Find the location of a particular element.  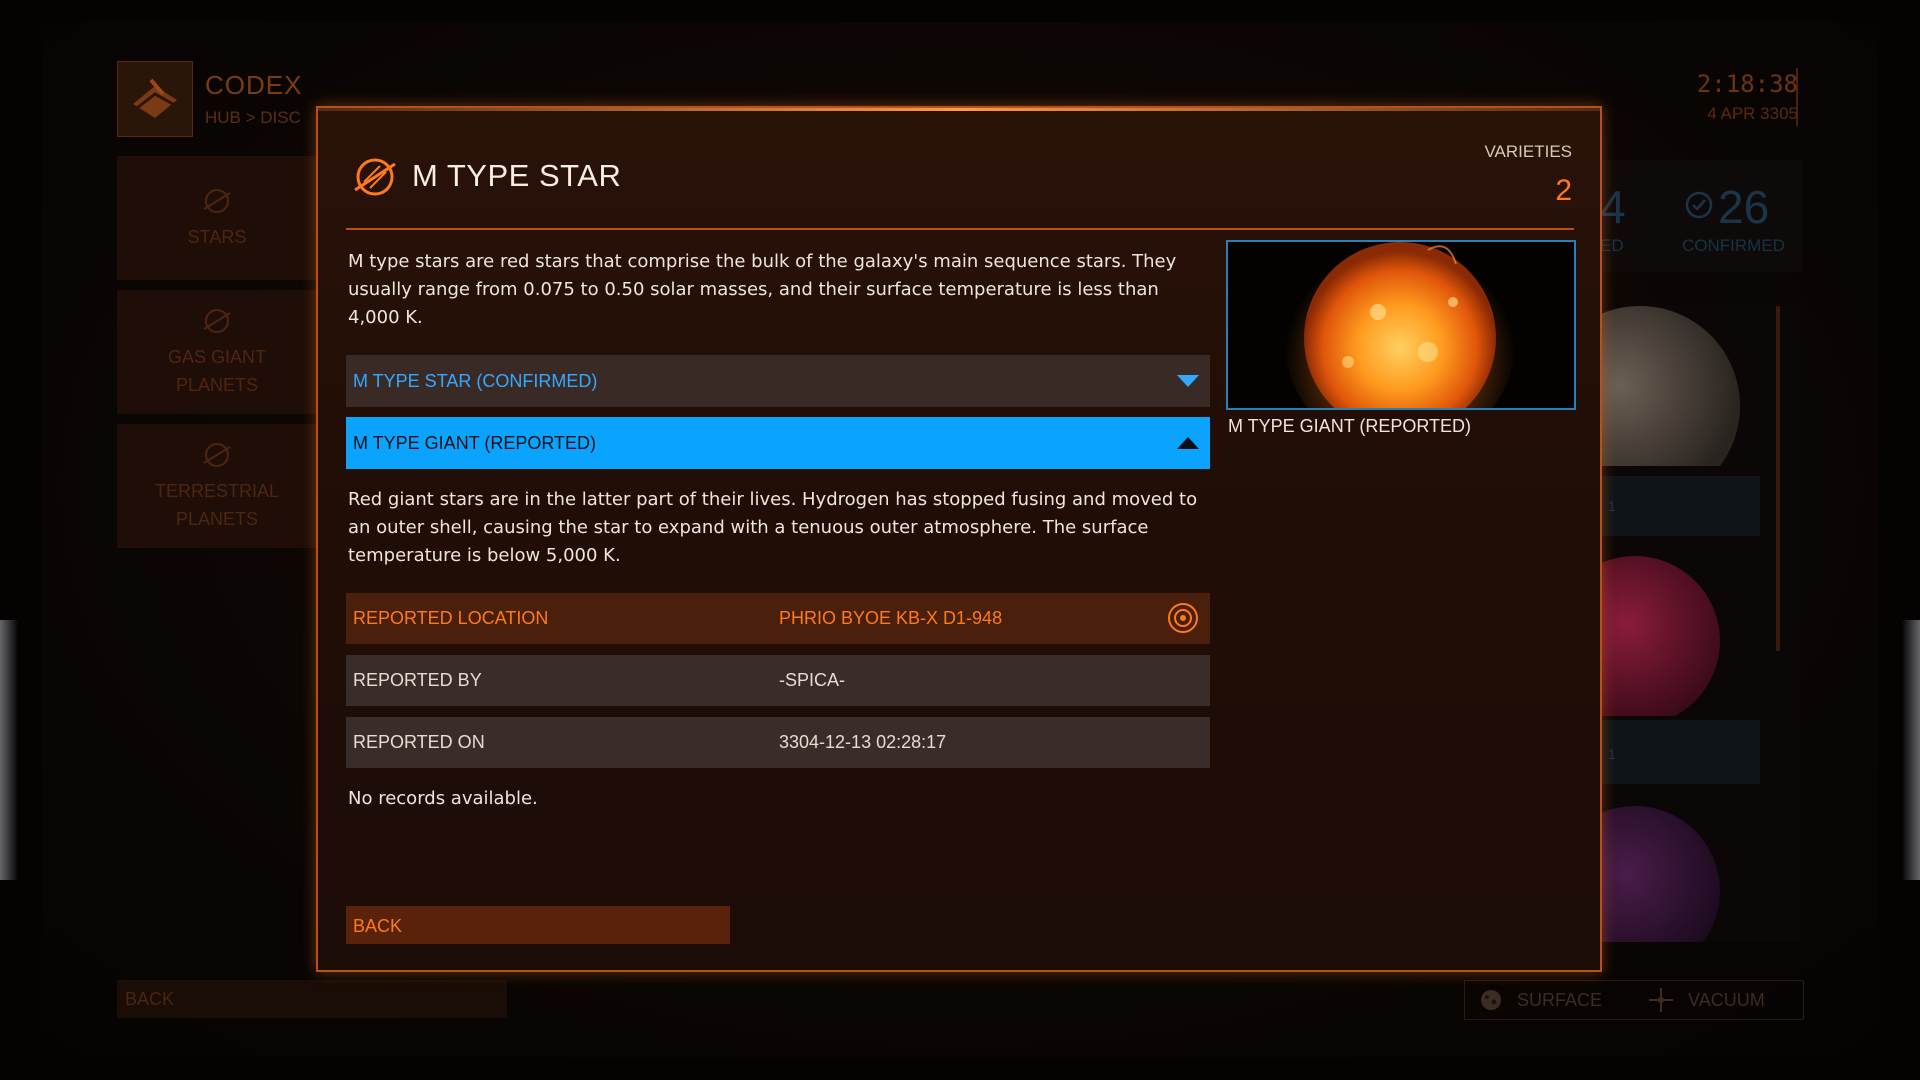

target-icon is located at coordinates (1183, 618).